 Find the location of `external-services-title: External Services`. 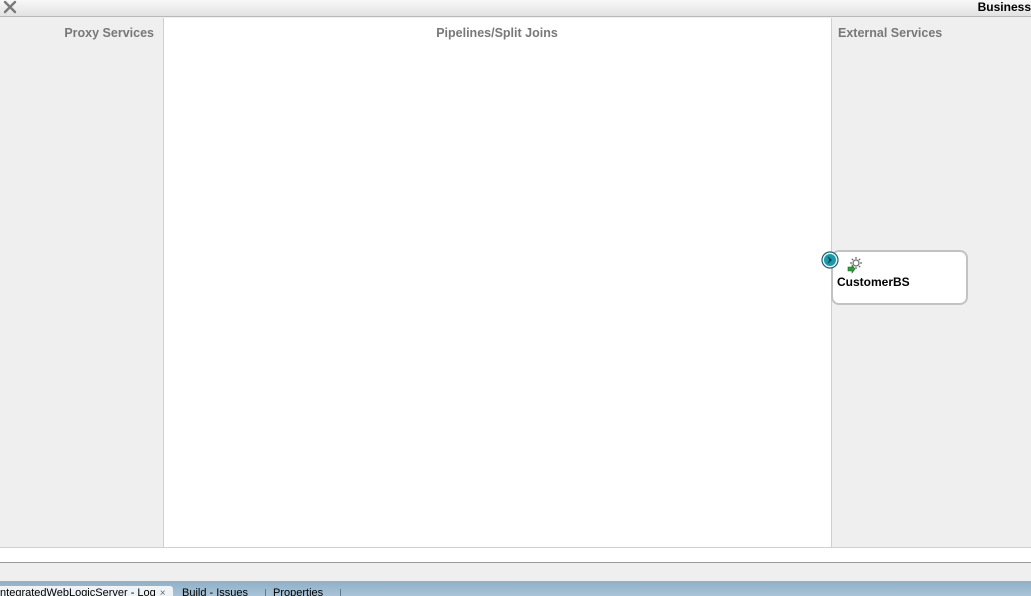

external-services-title: External Services is located at coordinates (890, 33).